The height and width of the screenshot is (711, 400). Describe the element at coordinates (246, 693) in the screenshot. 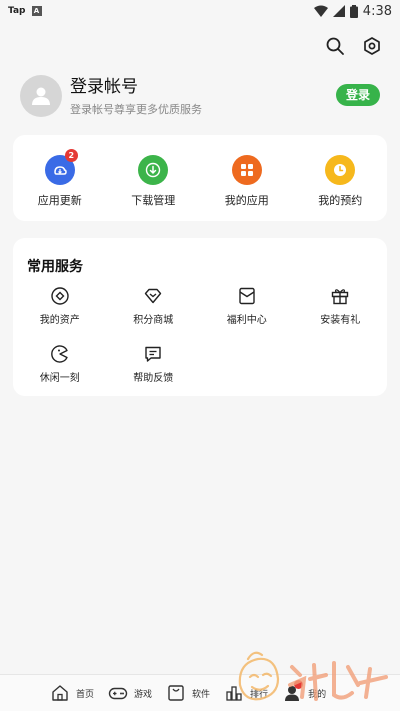

I see `nav-ranking: 排行` at that location.